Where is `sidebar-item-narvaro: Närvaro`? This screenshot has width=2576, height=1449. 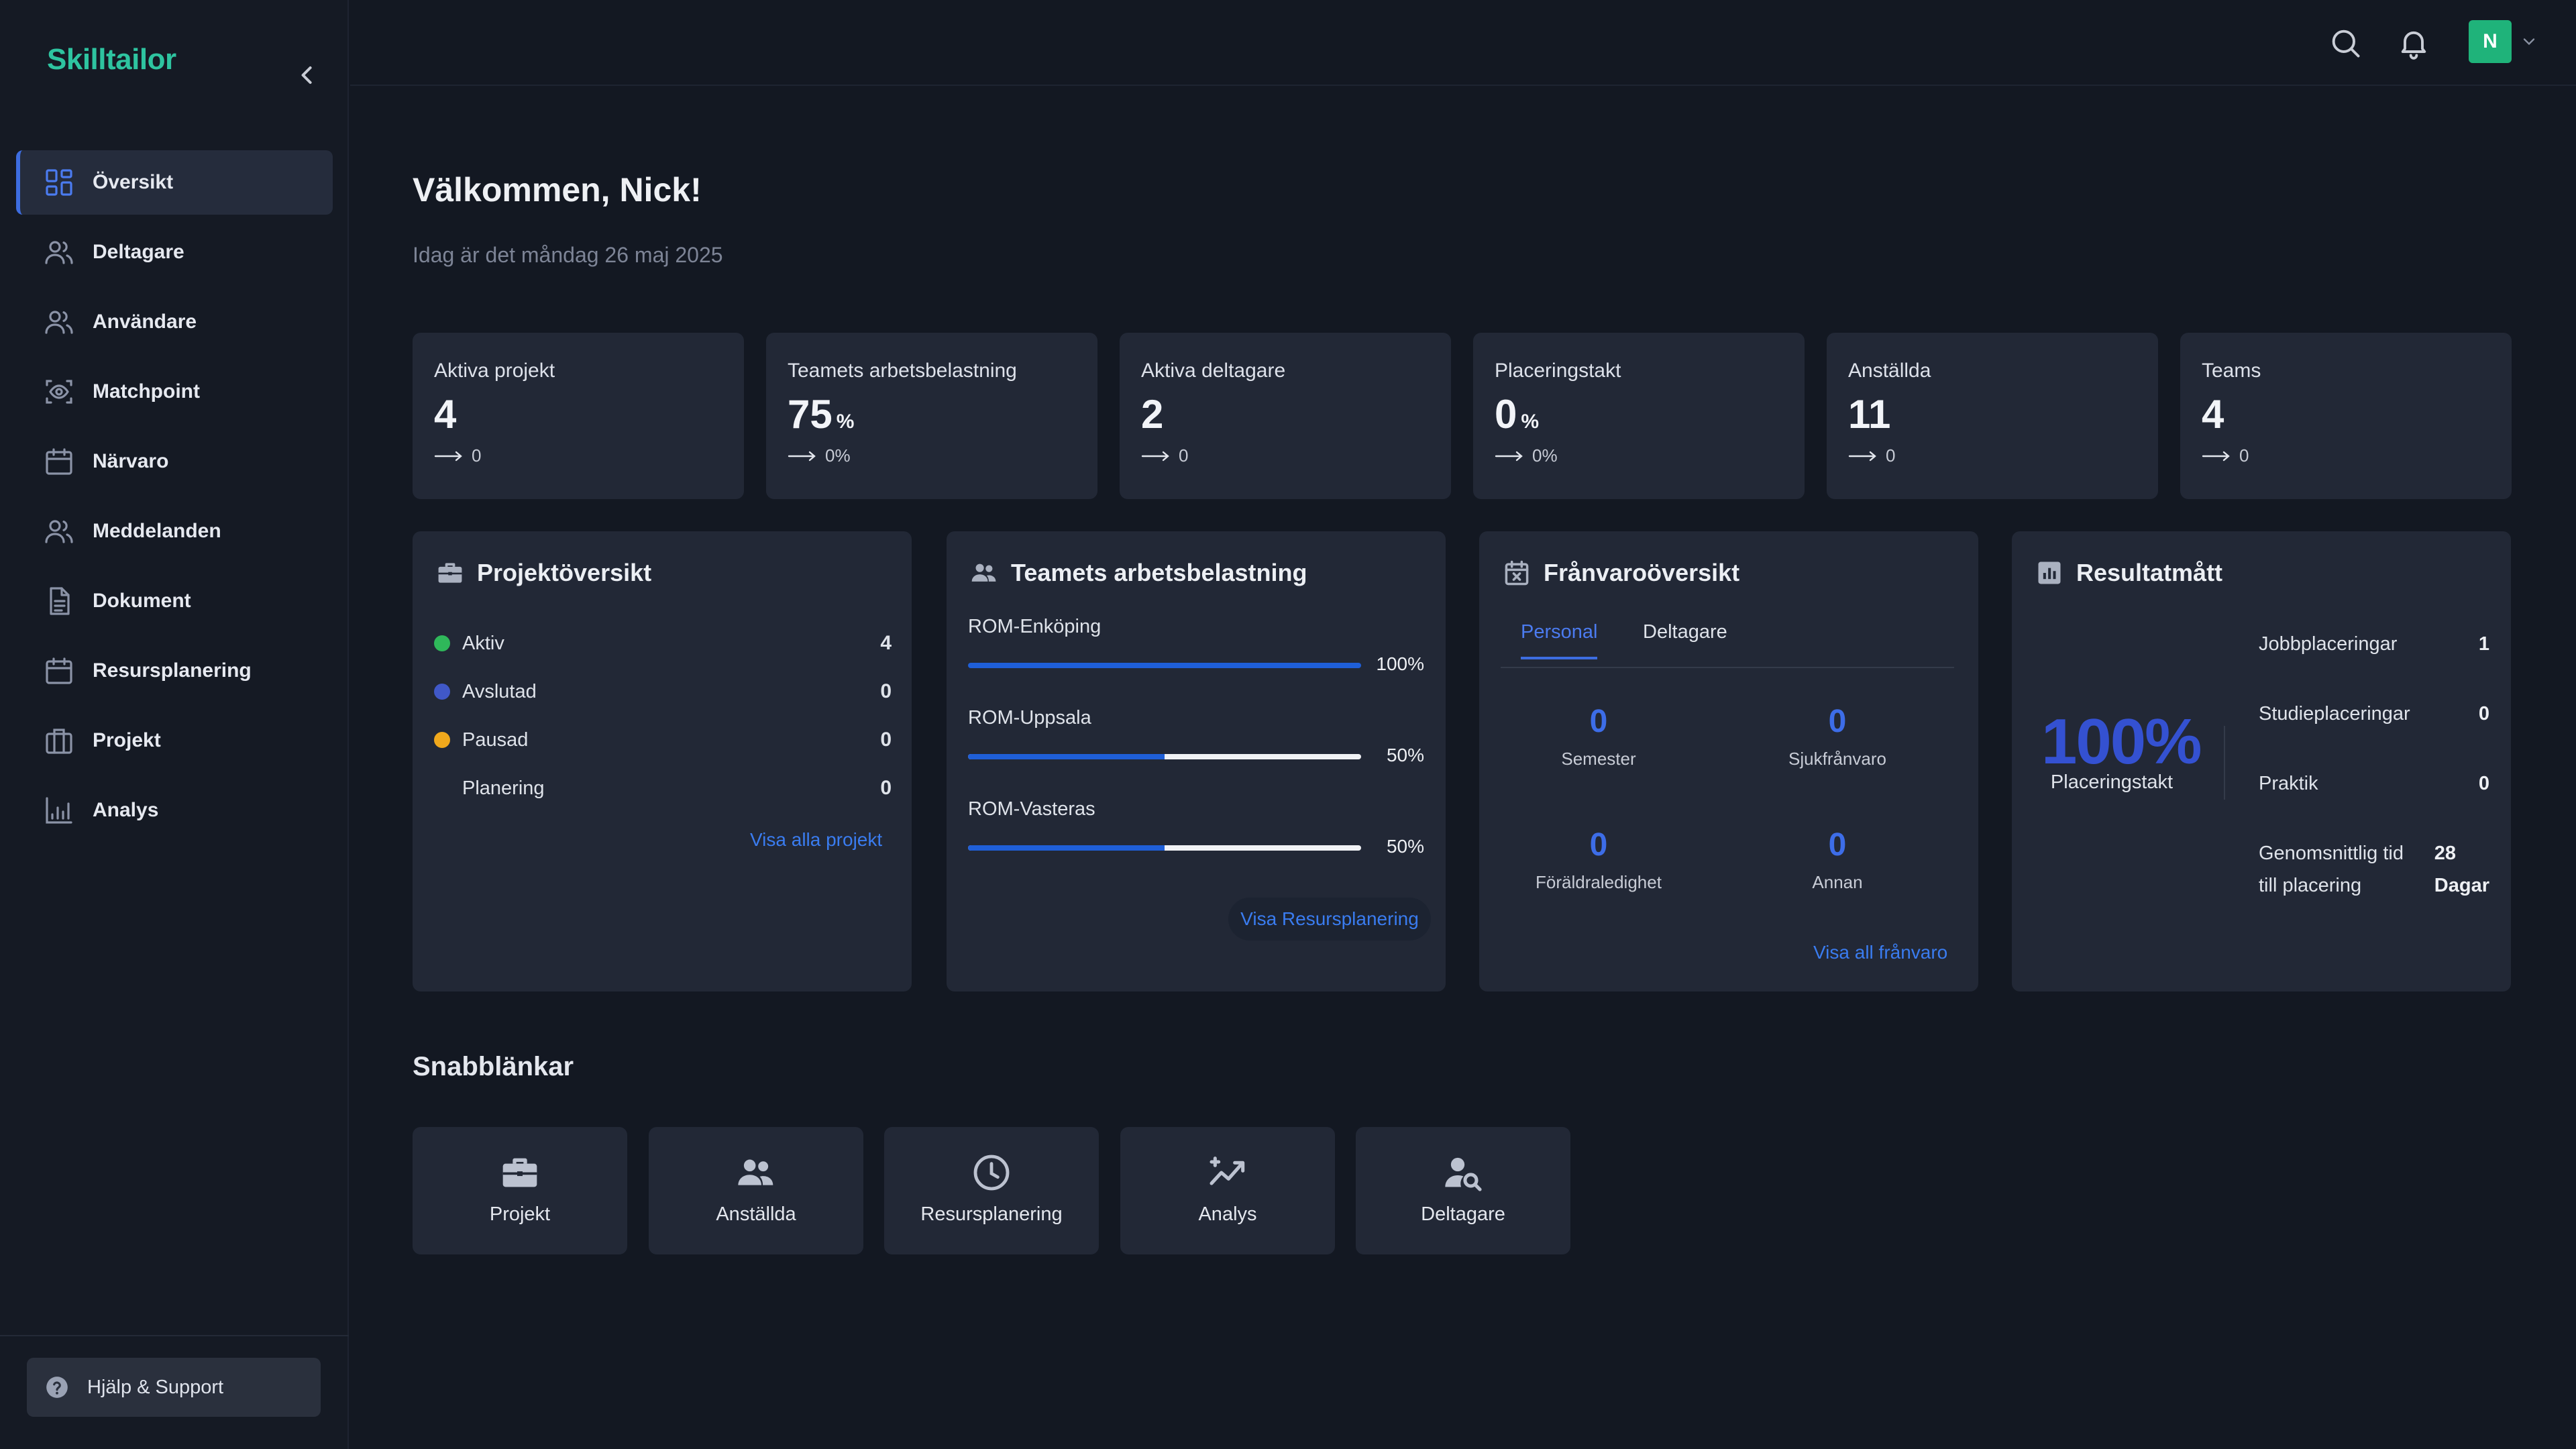
sidebar-item-narvaro: Närvaro is located at coordinates (174, 461).